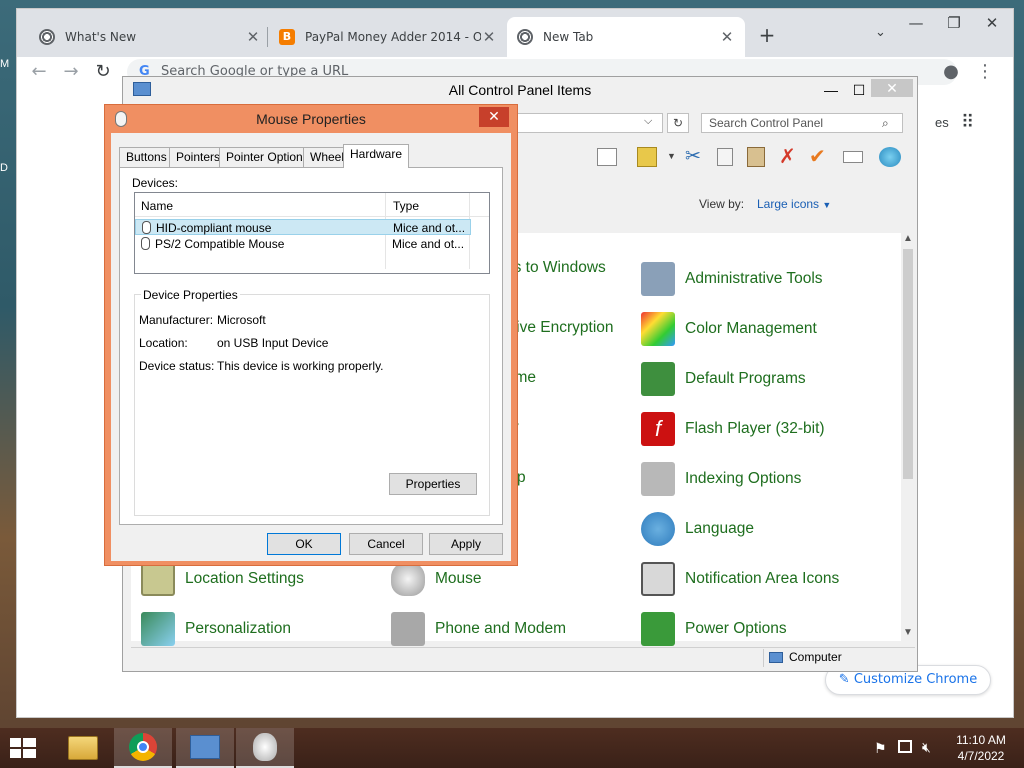 This screenshot has height=768, width=1024. I want to click on profile-icon: ●, so click(951, 72).